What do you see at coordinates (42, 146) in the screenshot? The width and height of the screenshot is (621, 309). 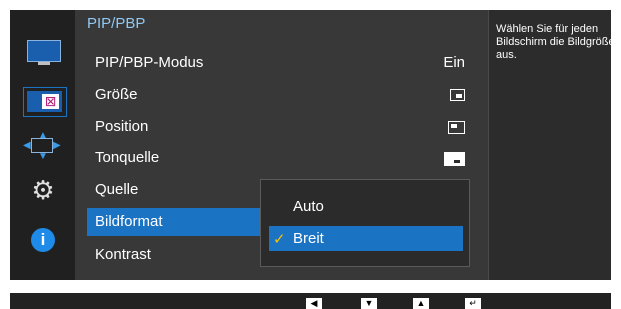 I see `arrows-icon: ▲ ▼ ◀ ▶` at bounding box center [42, 146].